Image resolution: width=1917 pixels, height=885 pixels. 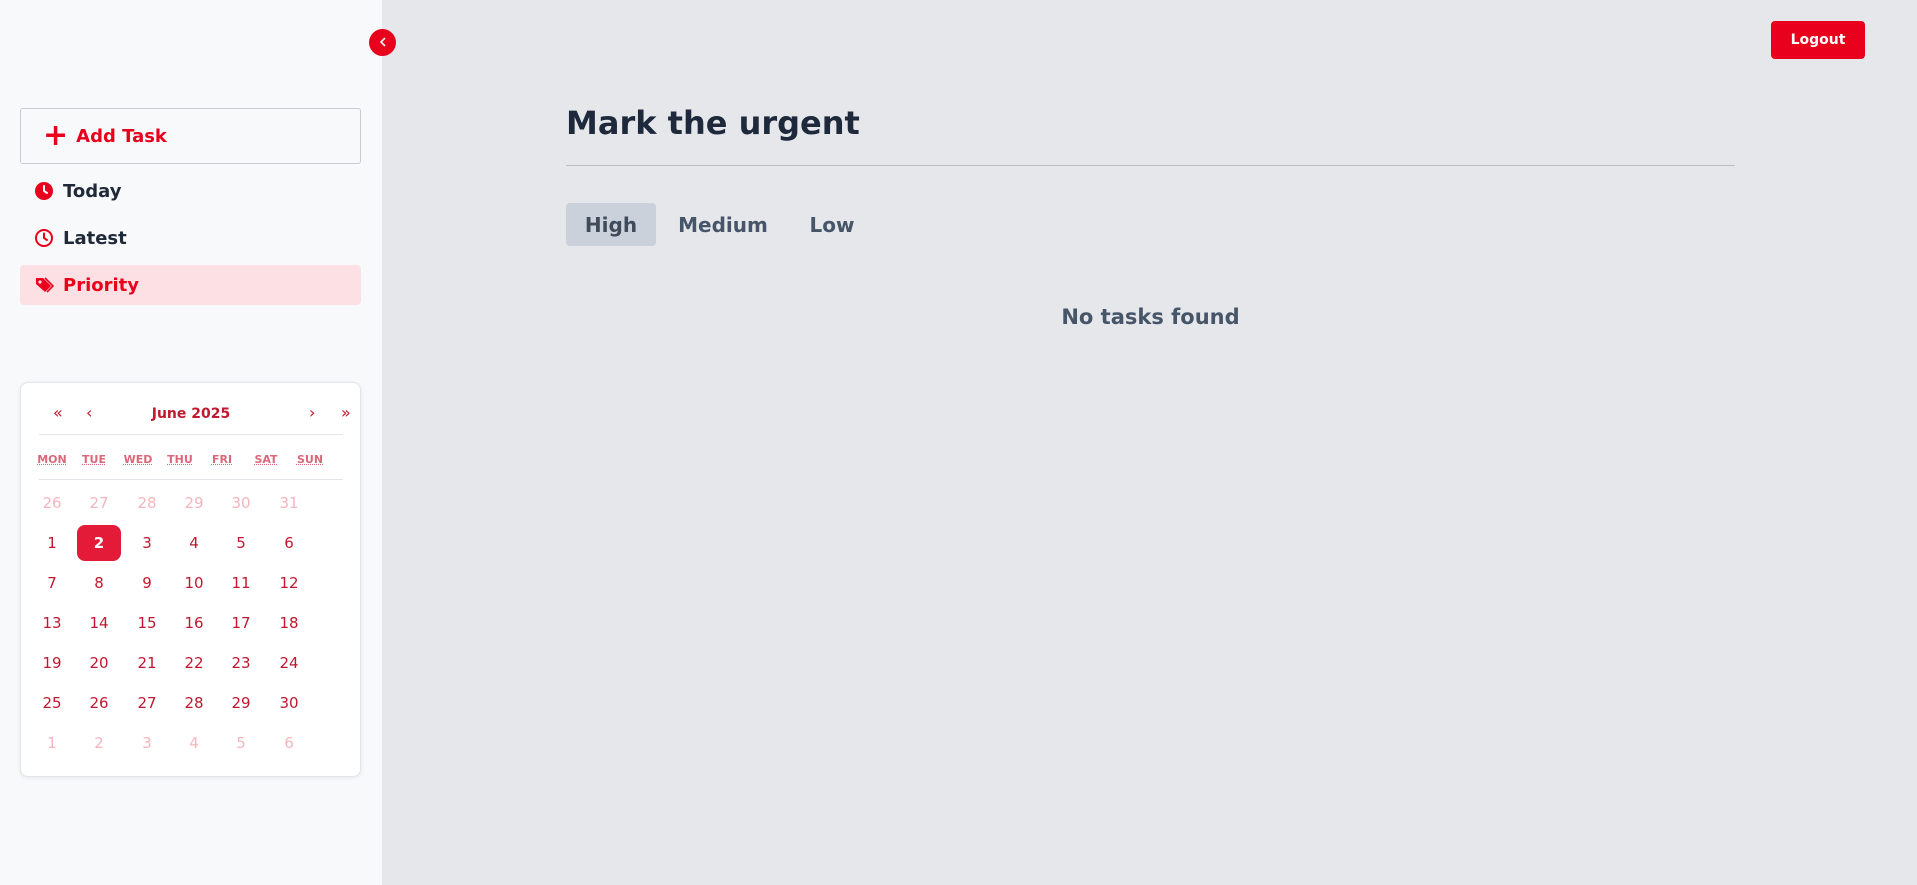 I want to click on calendar-day: 15, so click(x=147, y=623).